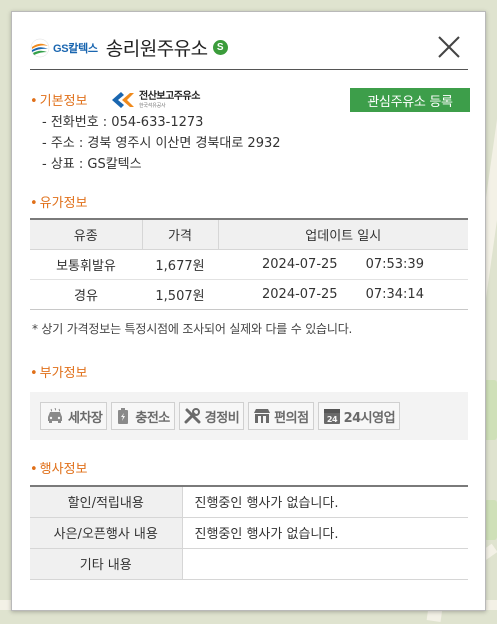 Image resolution: width=497 pixels, height=624 pixels. Describe the element at coordinates (343, 264) in the screenshot. I see `updated-at: 2024-07-25 07:53:39` at that location.